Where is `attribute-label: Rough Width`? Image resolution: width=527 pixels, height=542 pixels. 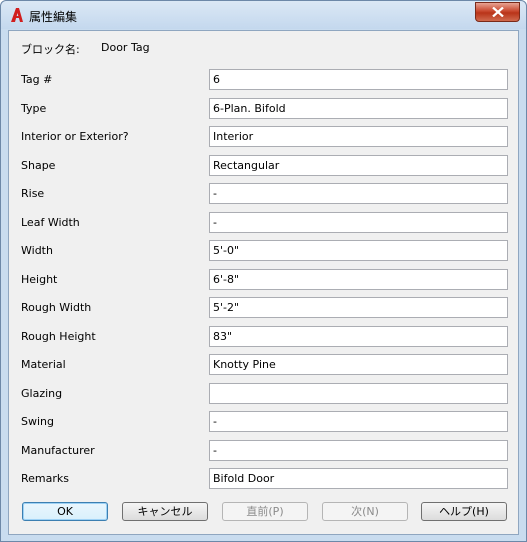
attribute-label: Rough Width is located at coordinates (56, 307).